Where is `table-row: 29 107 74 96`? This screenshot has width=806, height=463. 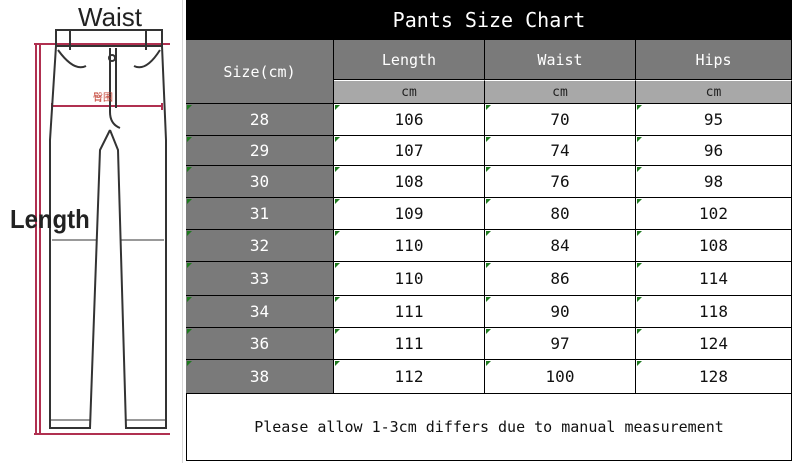 table-row: 29 107 74 96 is located at coordinates (489, 151).